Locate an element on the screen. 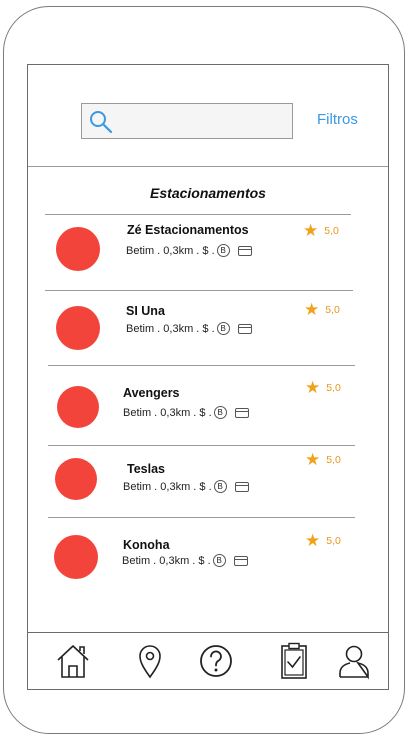 The width and height of the screenshot is (410, 739). parking-name: Zé Estacionamentos is located at coordinates (188, 230).